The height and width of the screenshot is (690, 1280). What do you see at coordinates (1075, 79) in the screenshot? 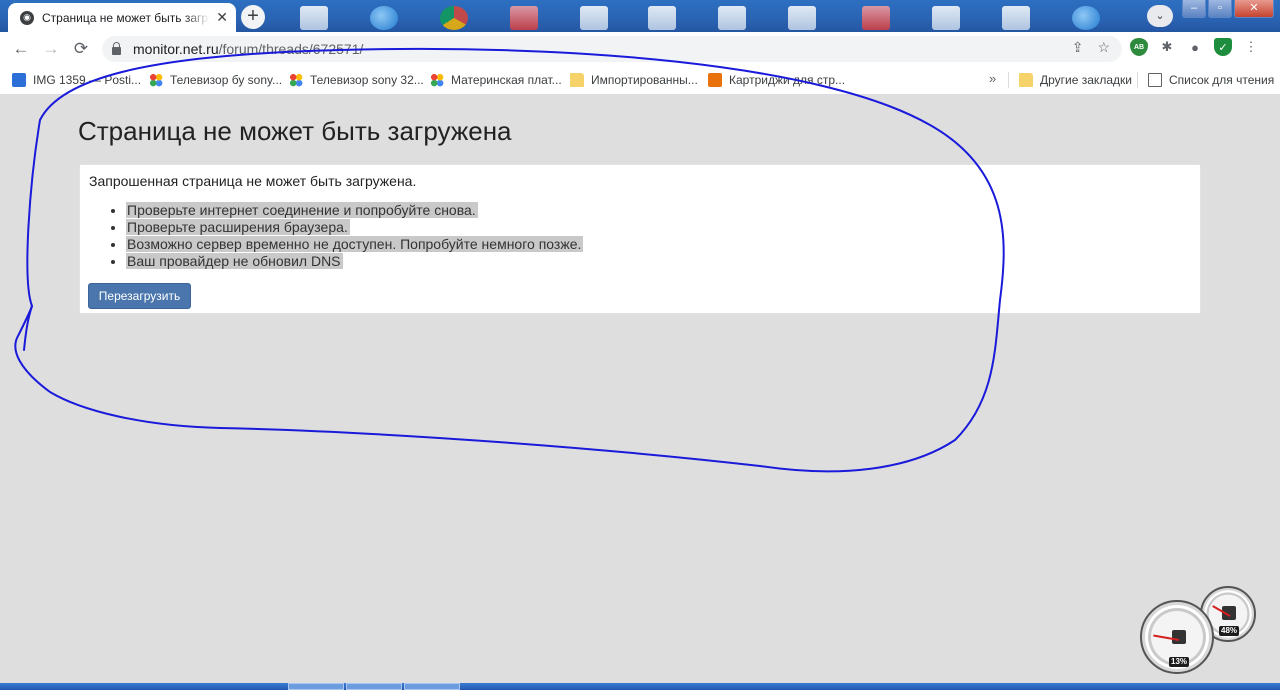
I see `other-bookmarks-folder: Другие закладки` at bounding box center [1075, 79].